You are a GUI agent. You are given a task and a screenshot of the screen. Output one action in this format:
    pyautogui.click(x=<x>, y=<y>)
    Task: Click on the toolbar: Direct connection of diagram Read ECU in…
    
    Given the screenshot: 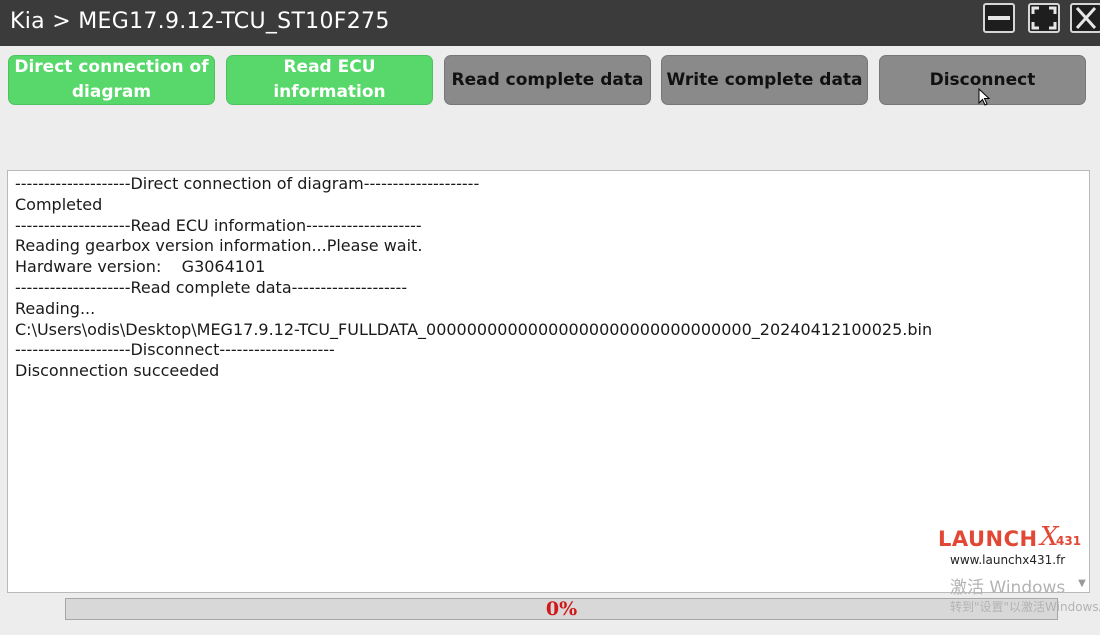 What is the action you would take?
    pyautogui.click(x=550, y=81)
    